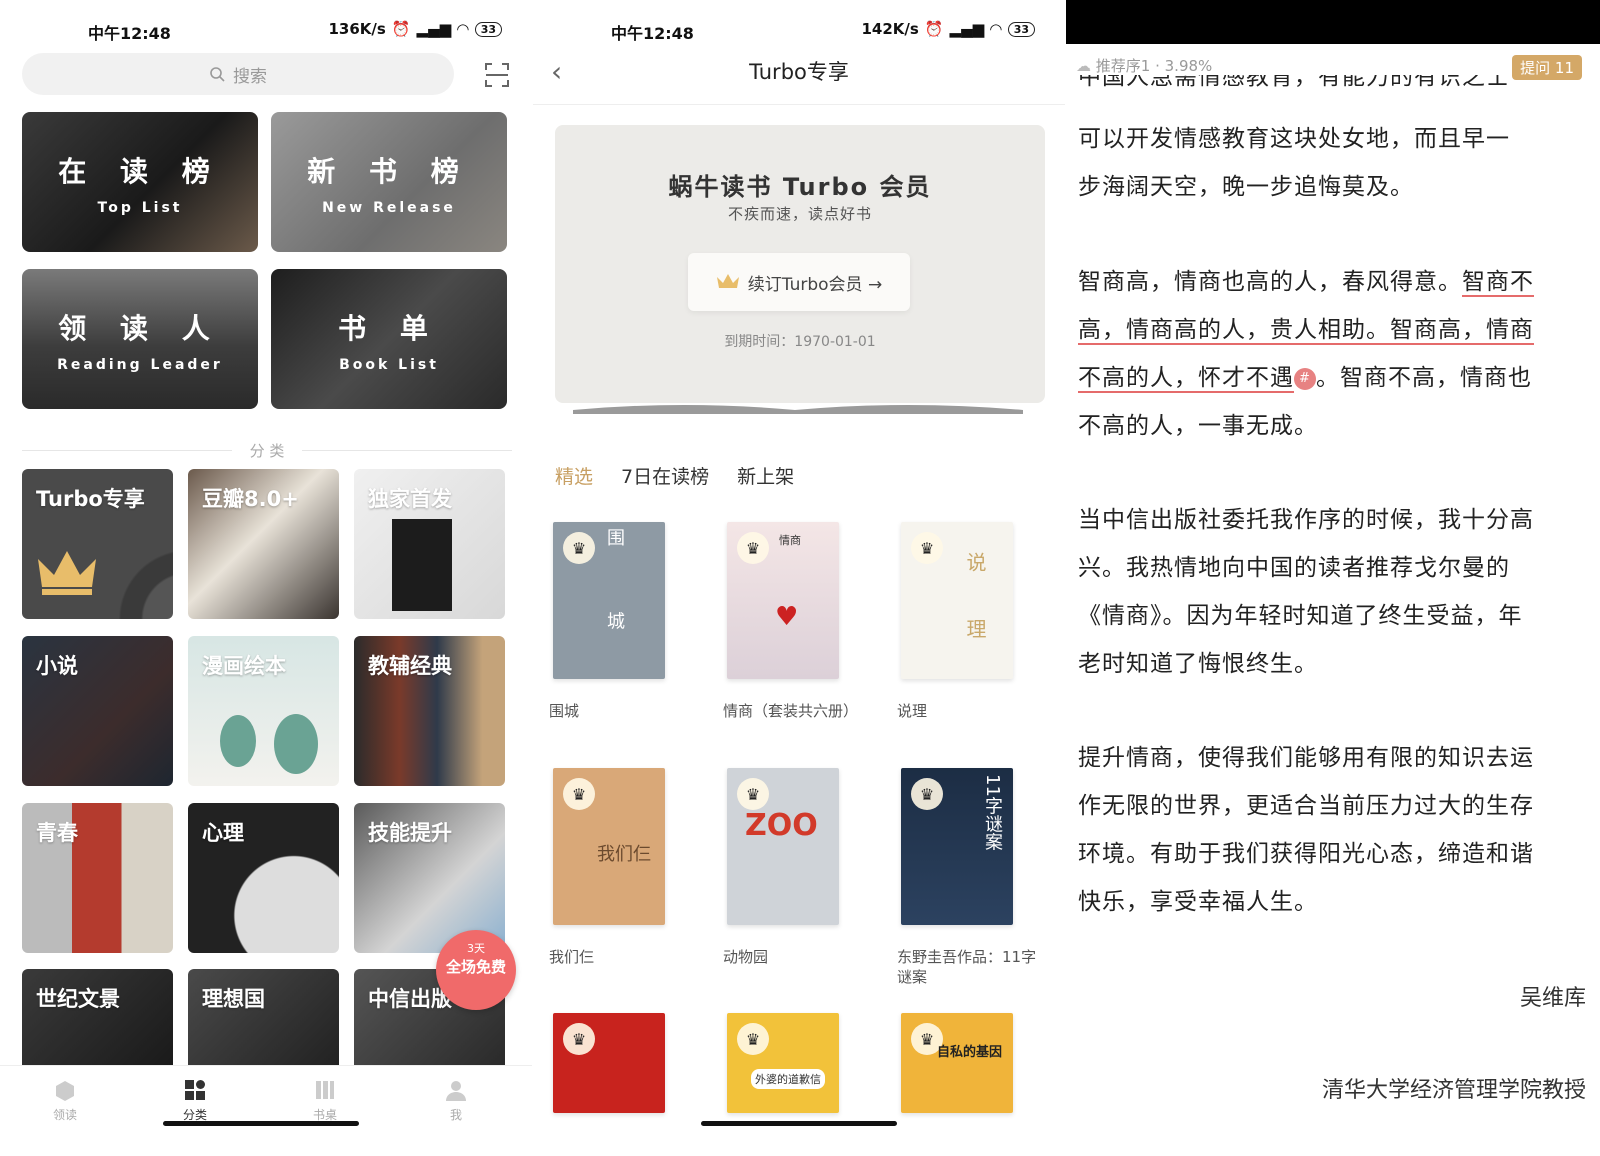 Image resolution: width=1600 pixels, height=1156 pixels. What do you see at coordinates (624, 867) in the screenshot?
I see `book-item: ♛ 我们仨 我们仨` at bounding box center [624, 867].